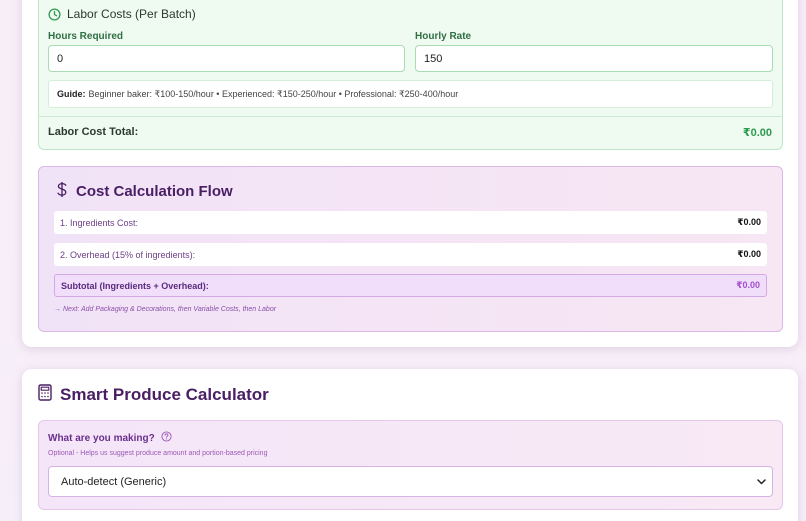 The height and width of the screenshot is (521, 806). What do you see at coordinates (131, 14) in the screenshot?
I see `labor-title: Labor Costs (Per Batch)` at bounding box center [131, 14].